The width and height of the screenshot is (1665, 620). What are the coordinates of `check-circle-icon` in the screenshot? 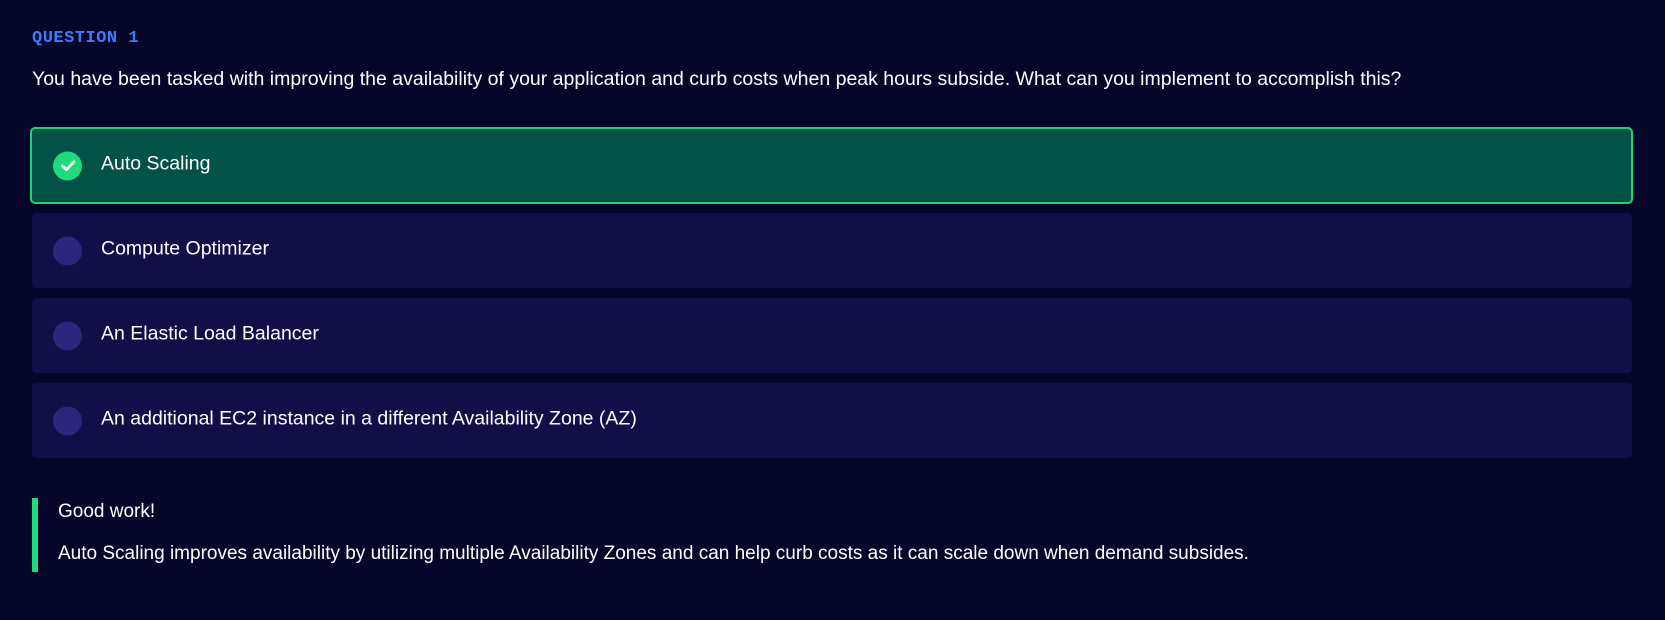 It's located at (67, 165).